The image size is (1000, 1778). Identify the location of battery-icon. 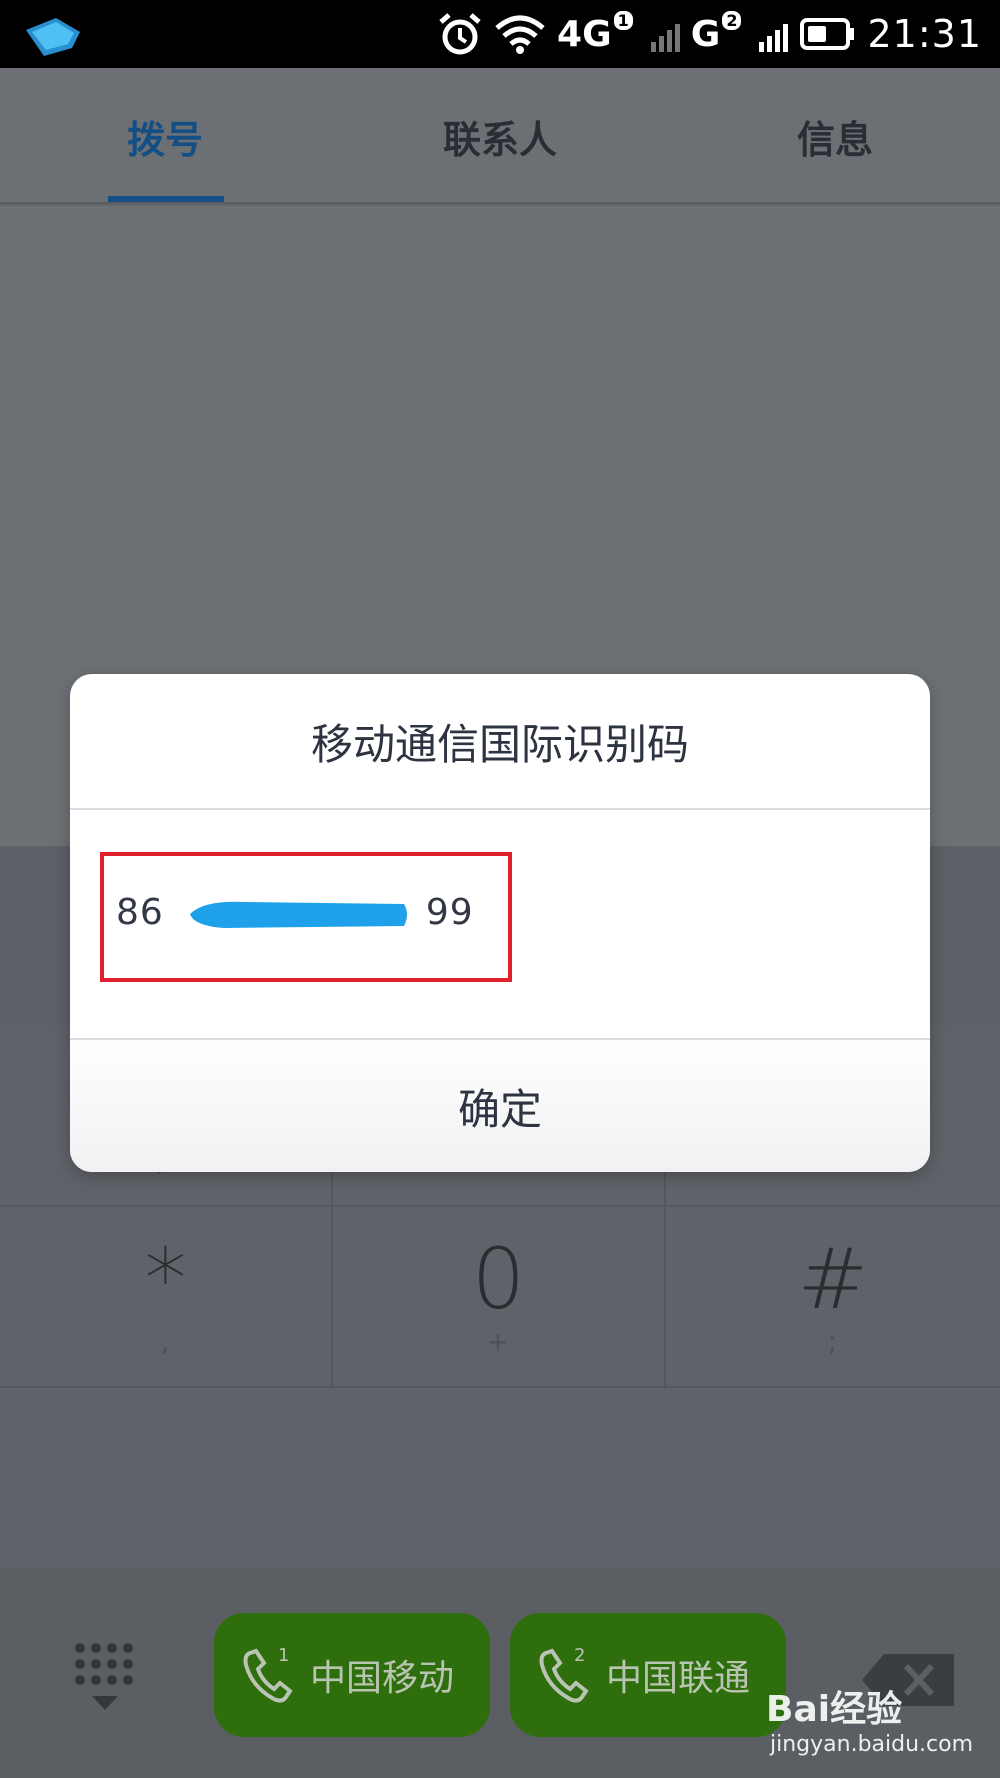
(827, 34).